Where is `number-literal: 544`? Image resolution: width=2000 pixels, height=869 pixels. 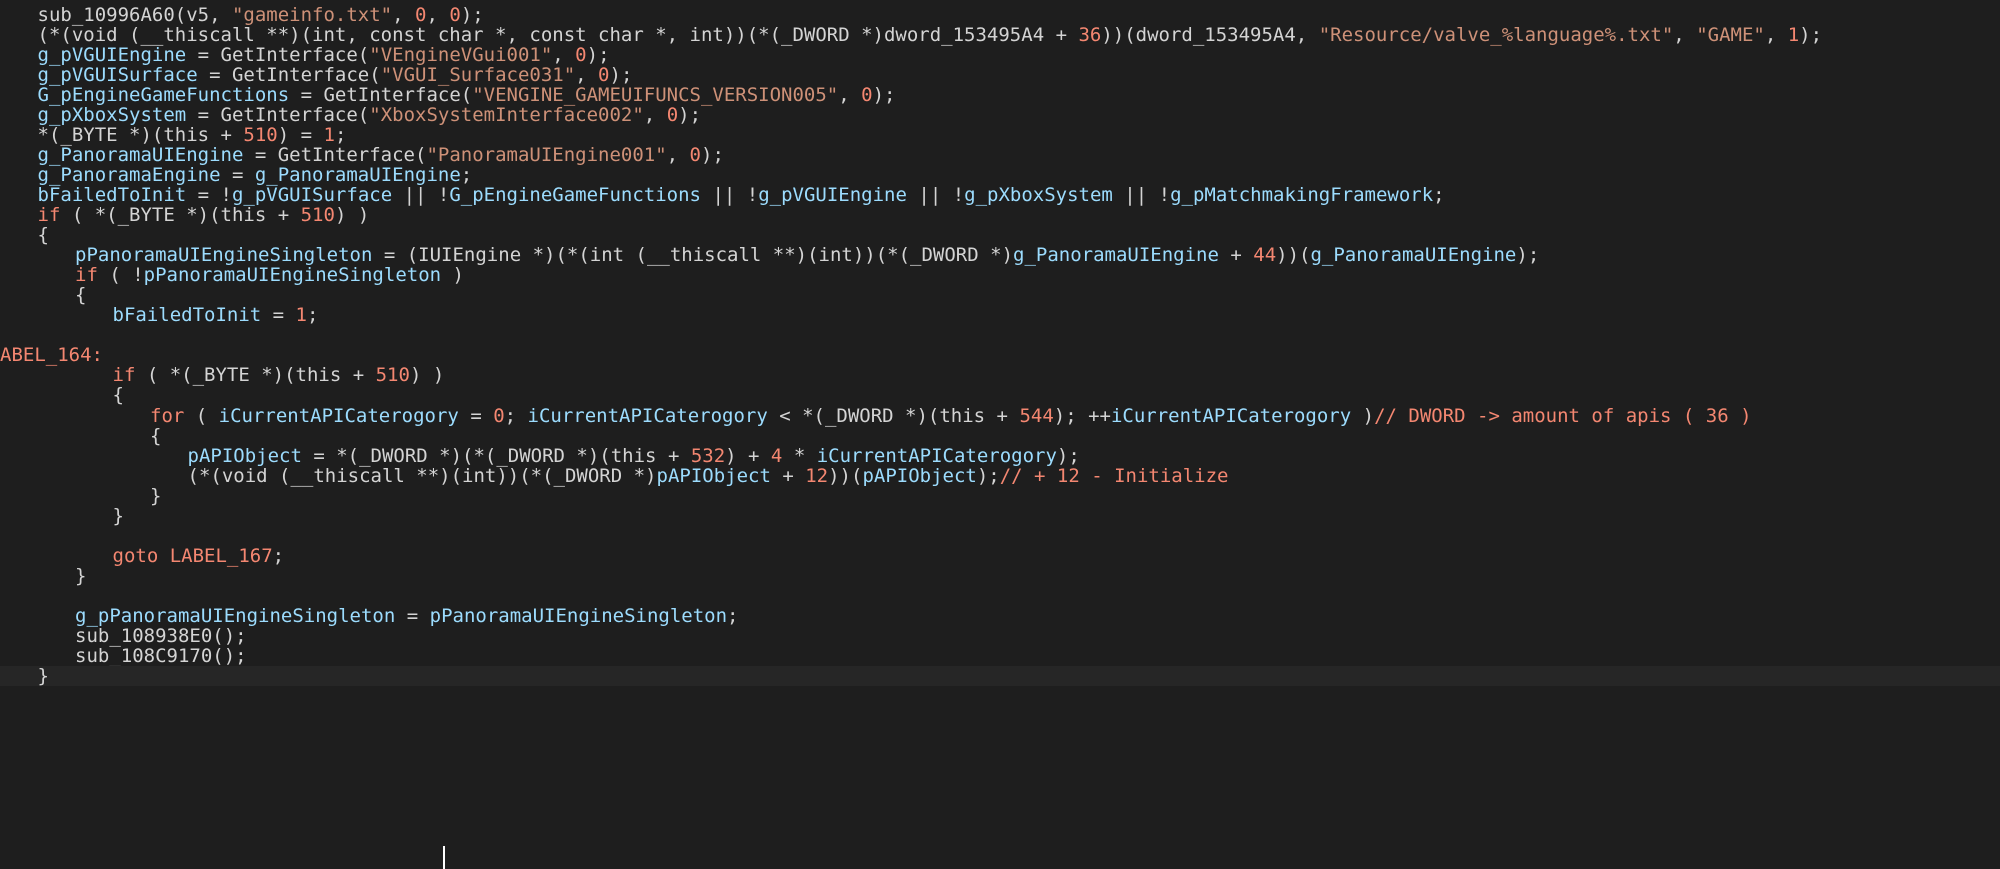 number-literal: 544 is located at coordinates (1036, 415).